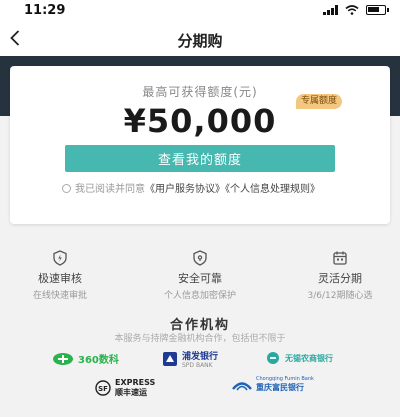 Image resolution: width=400 pixels, height=417 pixels. What do you see at coordinates (60, 258) in the screenshot?
I see `shield-icon` at bounding box center [60, 258].